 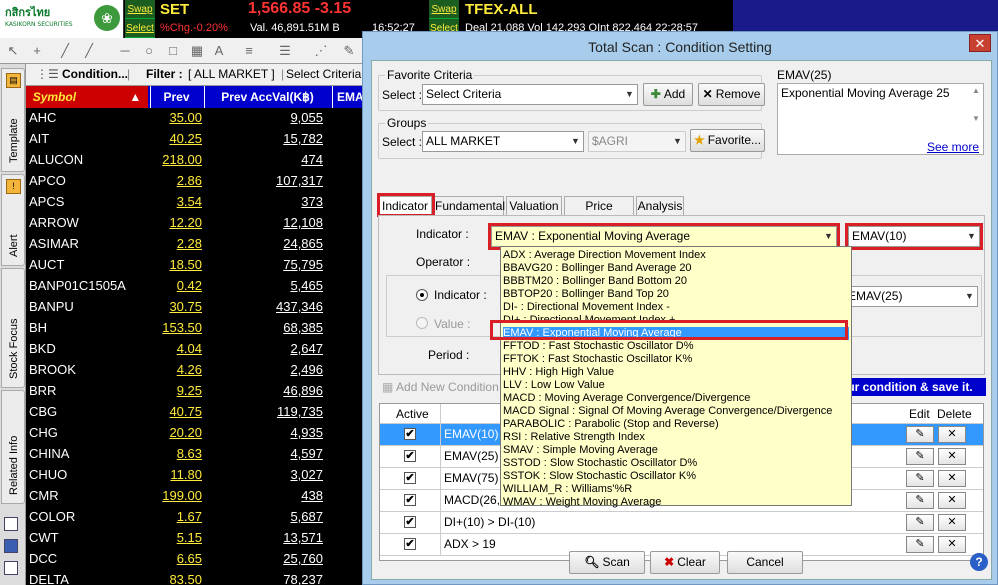 I want to click on indicator-option: LLV : Low Low Value, so click(x=676, y=385).